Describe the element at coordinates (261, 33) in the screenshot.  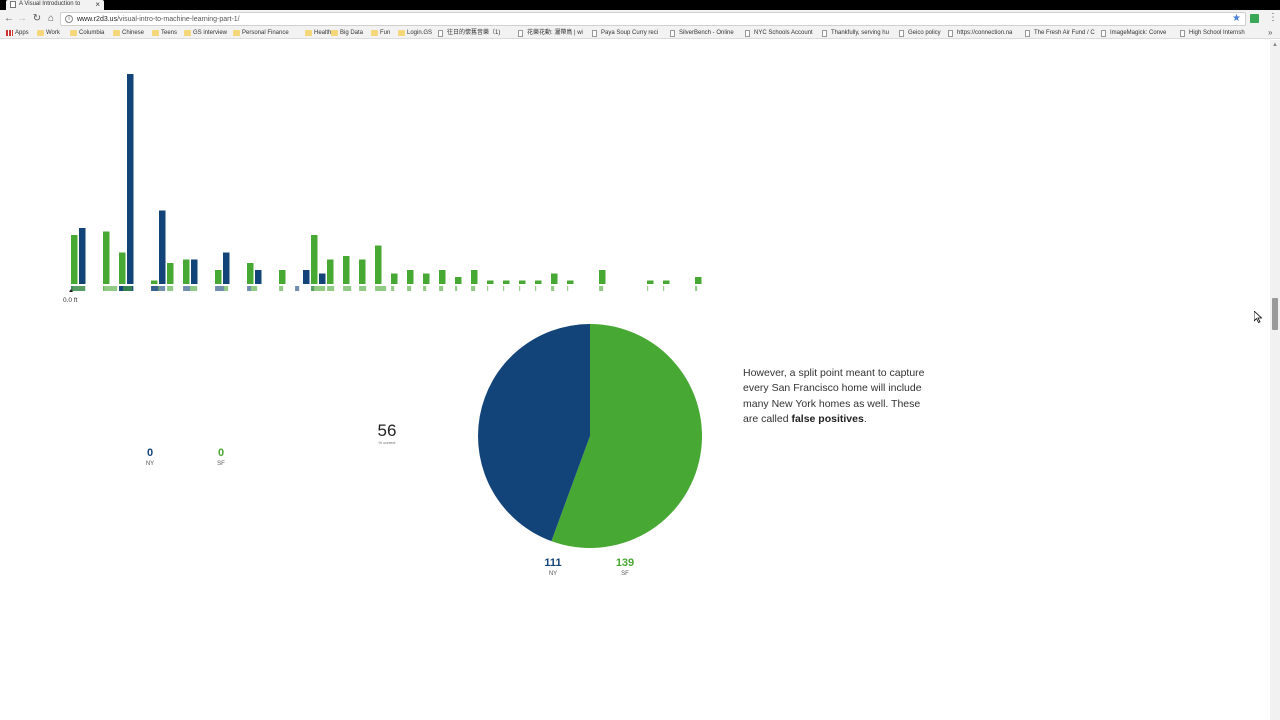
I see `bookmark-item: Personal Finance` at that location.